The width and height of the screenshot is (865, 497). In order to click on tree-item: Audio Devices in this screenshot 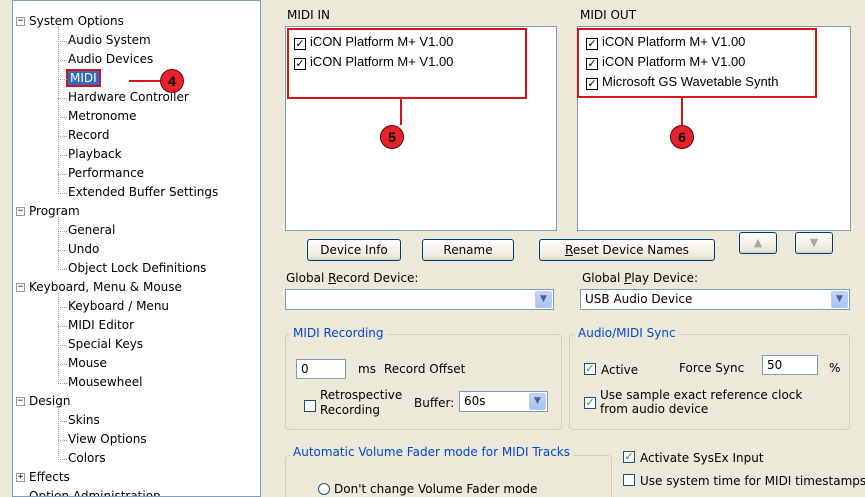, I will do `click(110, 59)`.